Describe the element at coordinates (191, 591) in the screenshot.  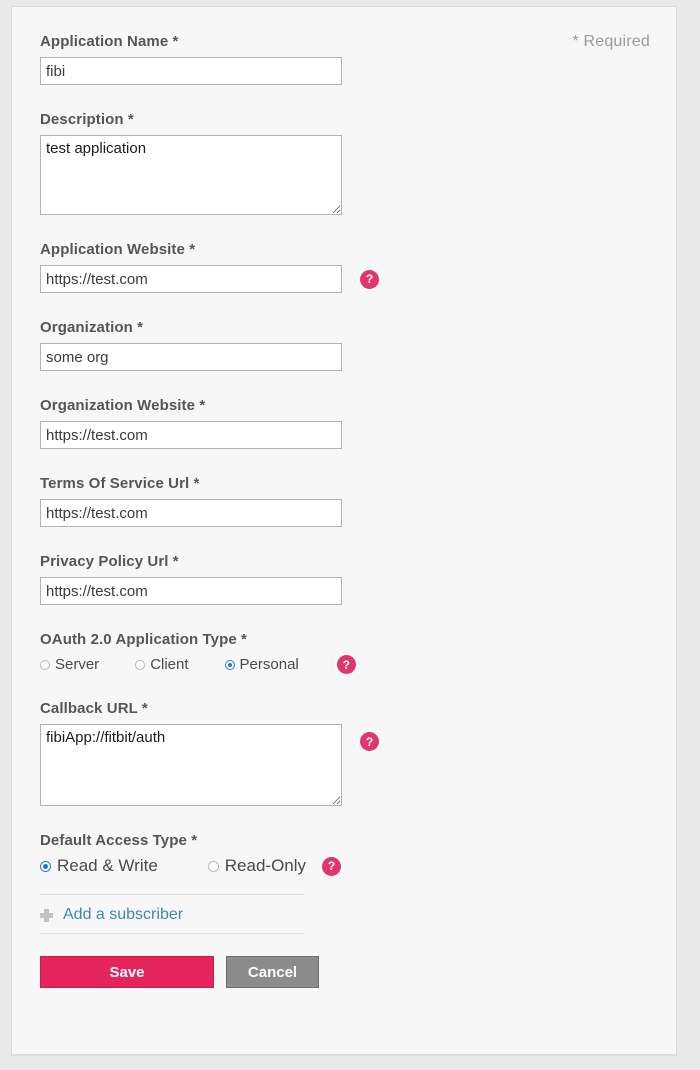
I see `privacy-policy-url-input` at that location.